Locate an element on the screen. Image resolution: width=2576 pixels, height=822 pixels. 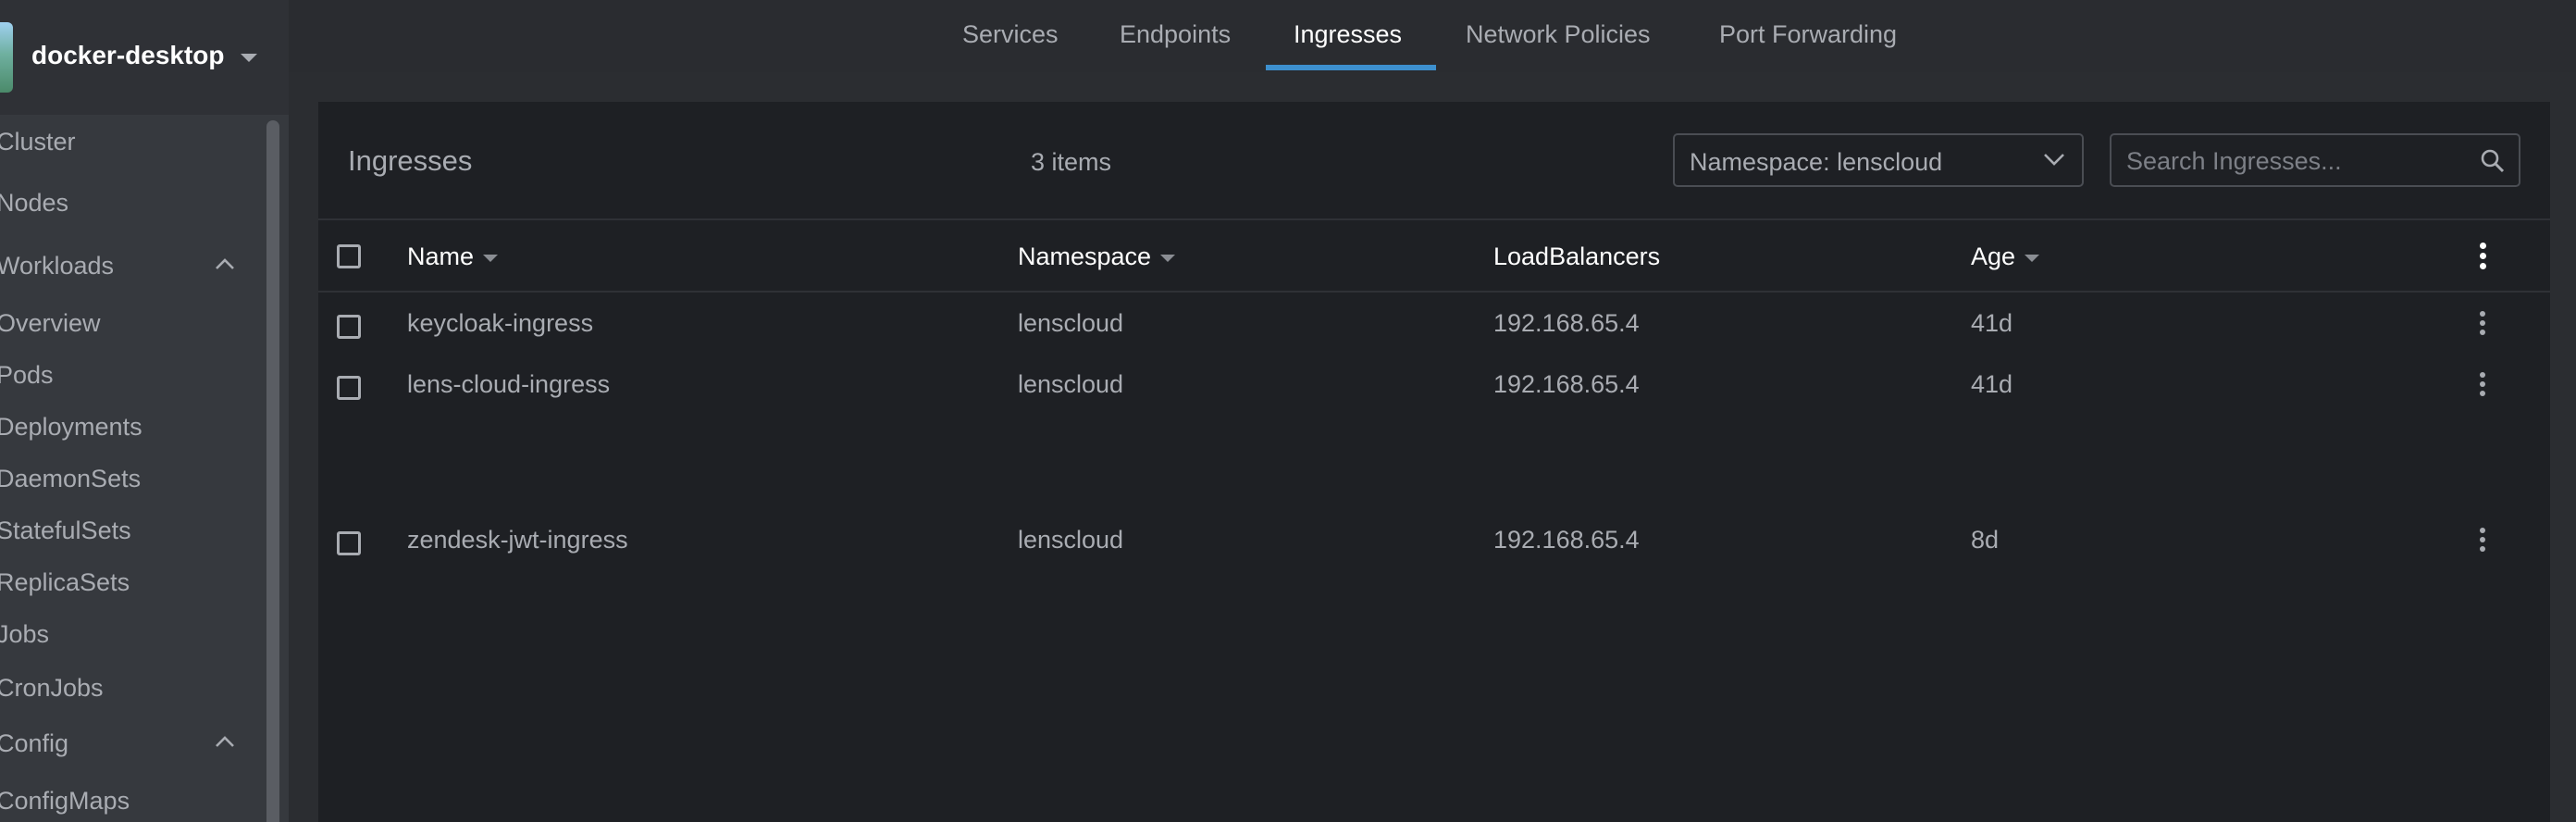
sidebar-scrollbar is located at coordinates (273, 471).